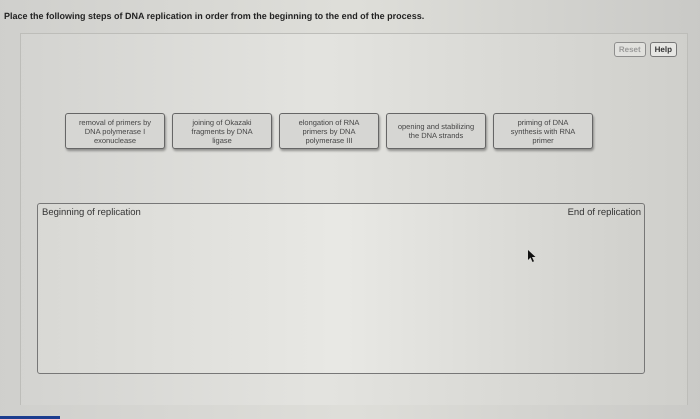 This screenshot has height=419, width=700. I want to click on footer-bar, so click(30, 417).